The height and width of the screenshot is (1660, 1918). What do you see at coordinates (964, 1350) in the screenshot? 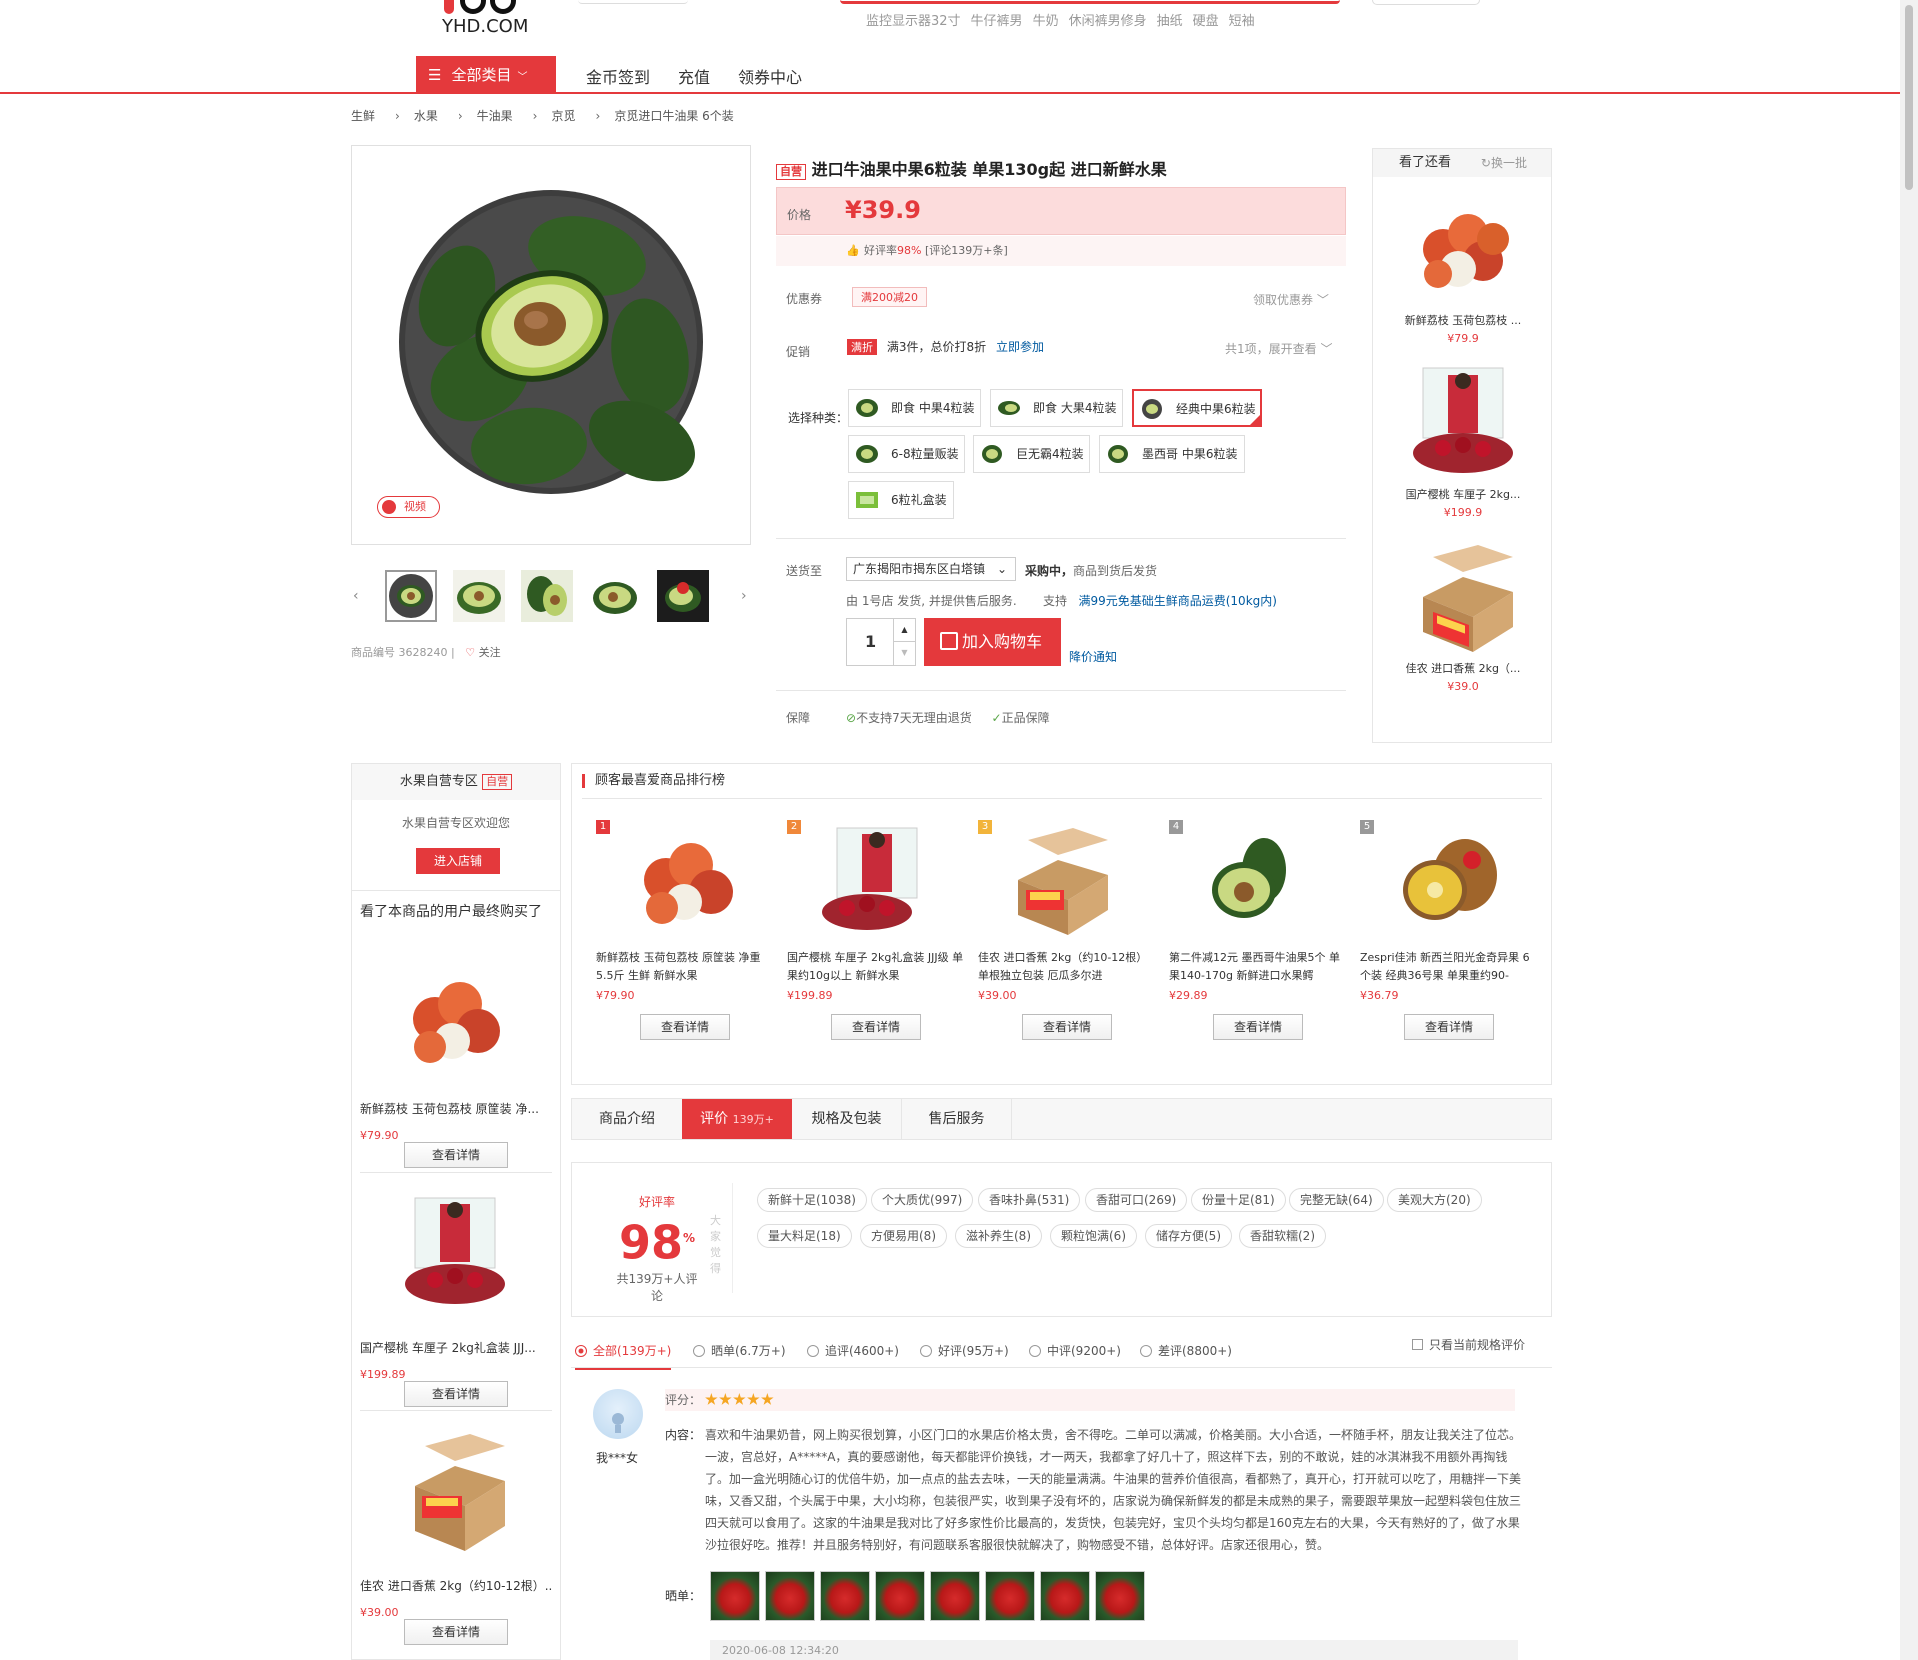
I see `filter-good: 好评(95万+)` at bounding box center [964, 1350].